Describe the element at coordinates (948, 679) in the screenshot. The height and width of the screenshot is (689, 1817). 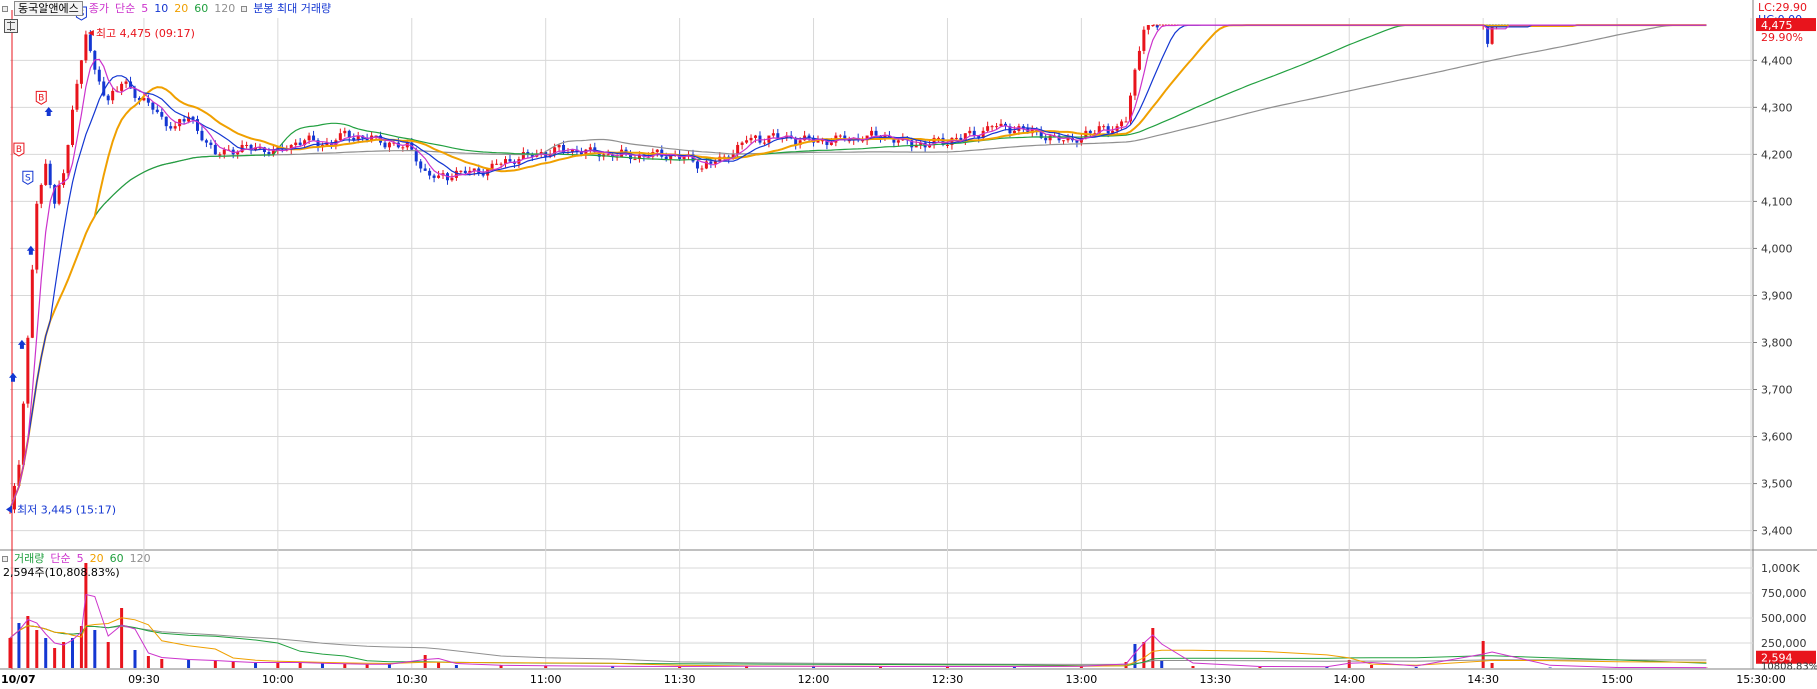
I see `x-tick-label: 12:30` at that location.